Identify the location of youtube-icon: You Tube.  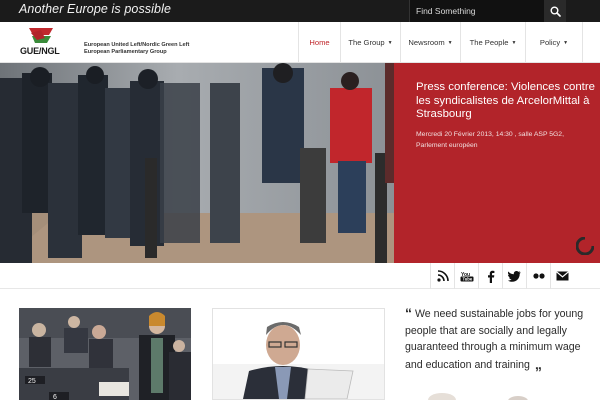
(466, 276).